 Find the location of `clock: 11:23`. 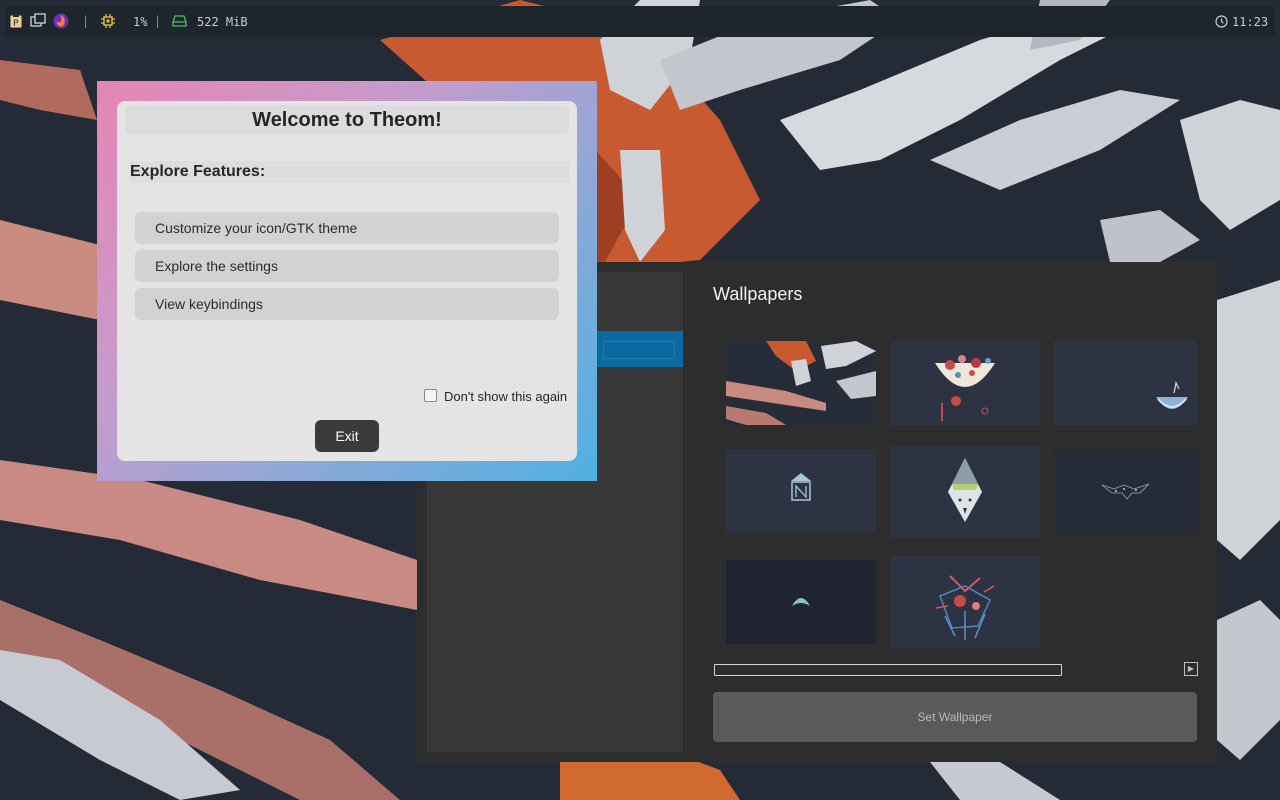

clock: 11:23 is located at coordinates (1250, 22).